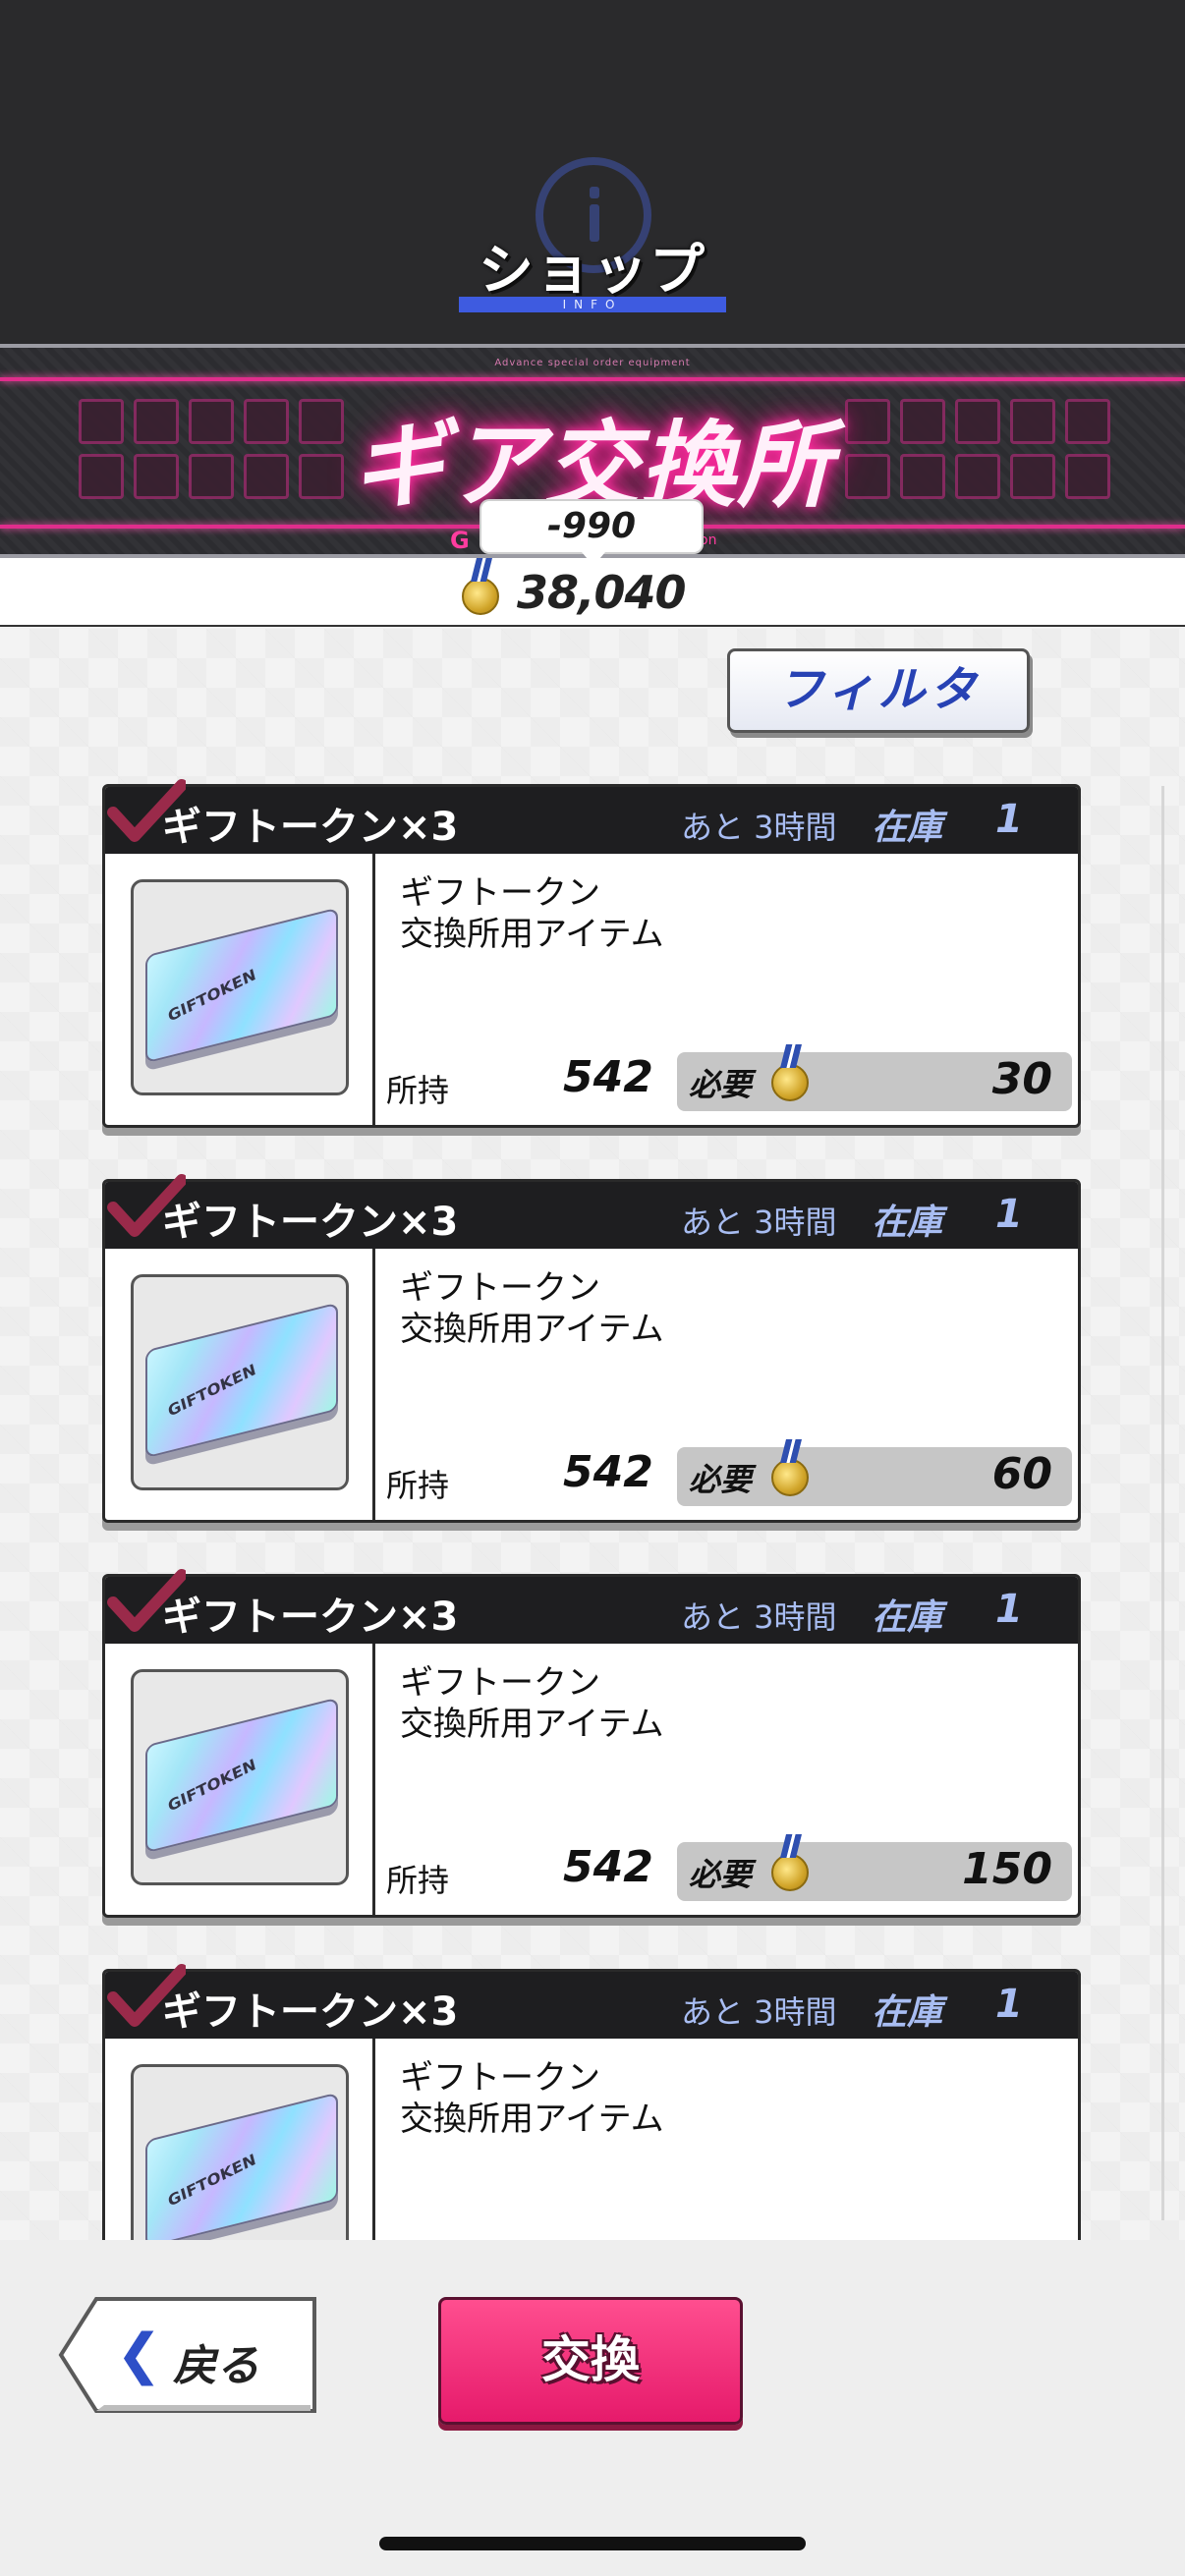  What do you see at coordinates (875, 1476) in the screenshot?
I see `required-cost: 必要 60` at bounding box center [875, 1476].